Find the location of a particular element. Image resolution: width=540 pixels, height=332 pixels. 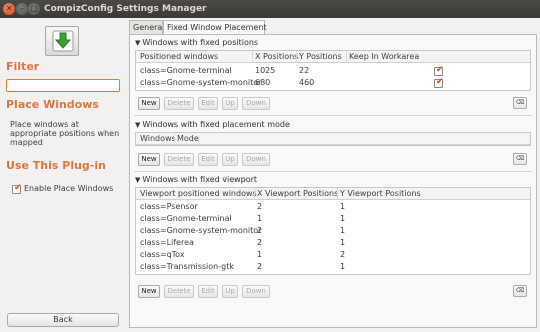

y-position-cell: 22 is located at coordinates (304, 70).